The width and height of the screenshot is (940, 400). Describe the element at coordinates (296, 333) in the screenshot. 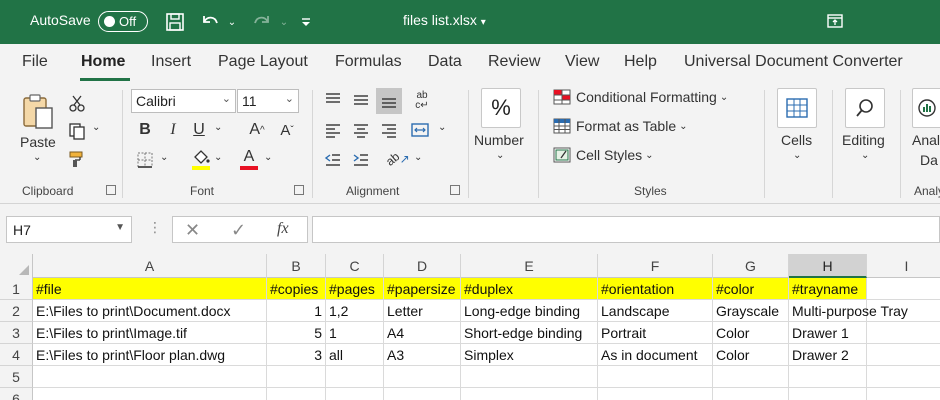

I see `cell-b3: 5` at that location.